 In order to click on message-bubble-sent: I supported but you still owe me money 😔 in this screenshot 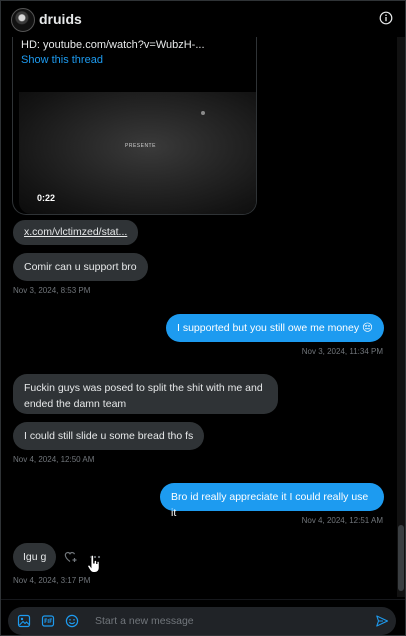, I will do `click(275, 328)`.